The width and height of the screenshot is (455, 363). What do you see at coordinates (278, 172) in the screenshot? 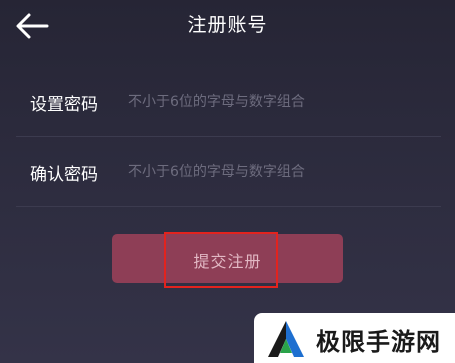
I see `confirm-password-input` at bounding box center [278, 172].